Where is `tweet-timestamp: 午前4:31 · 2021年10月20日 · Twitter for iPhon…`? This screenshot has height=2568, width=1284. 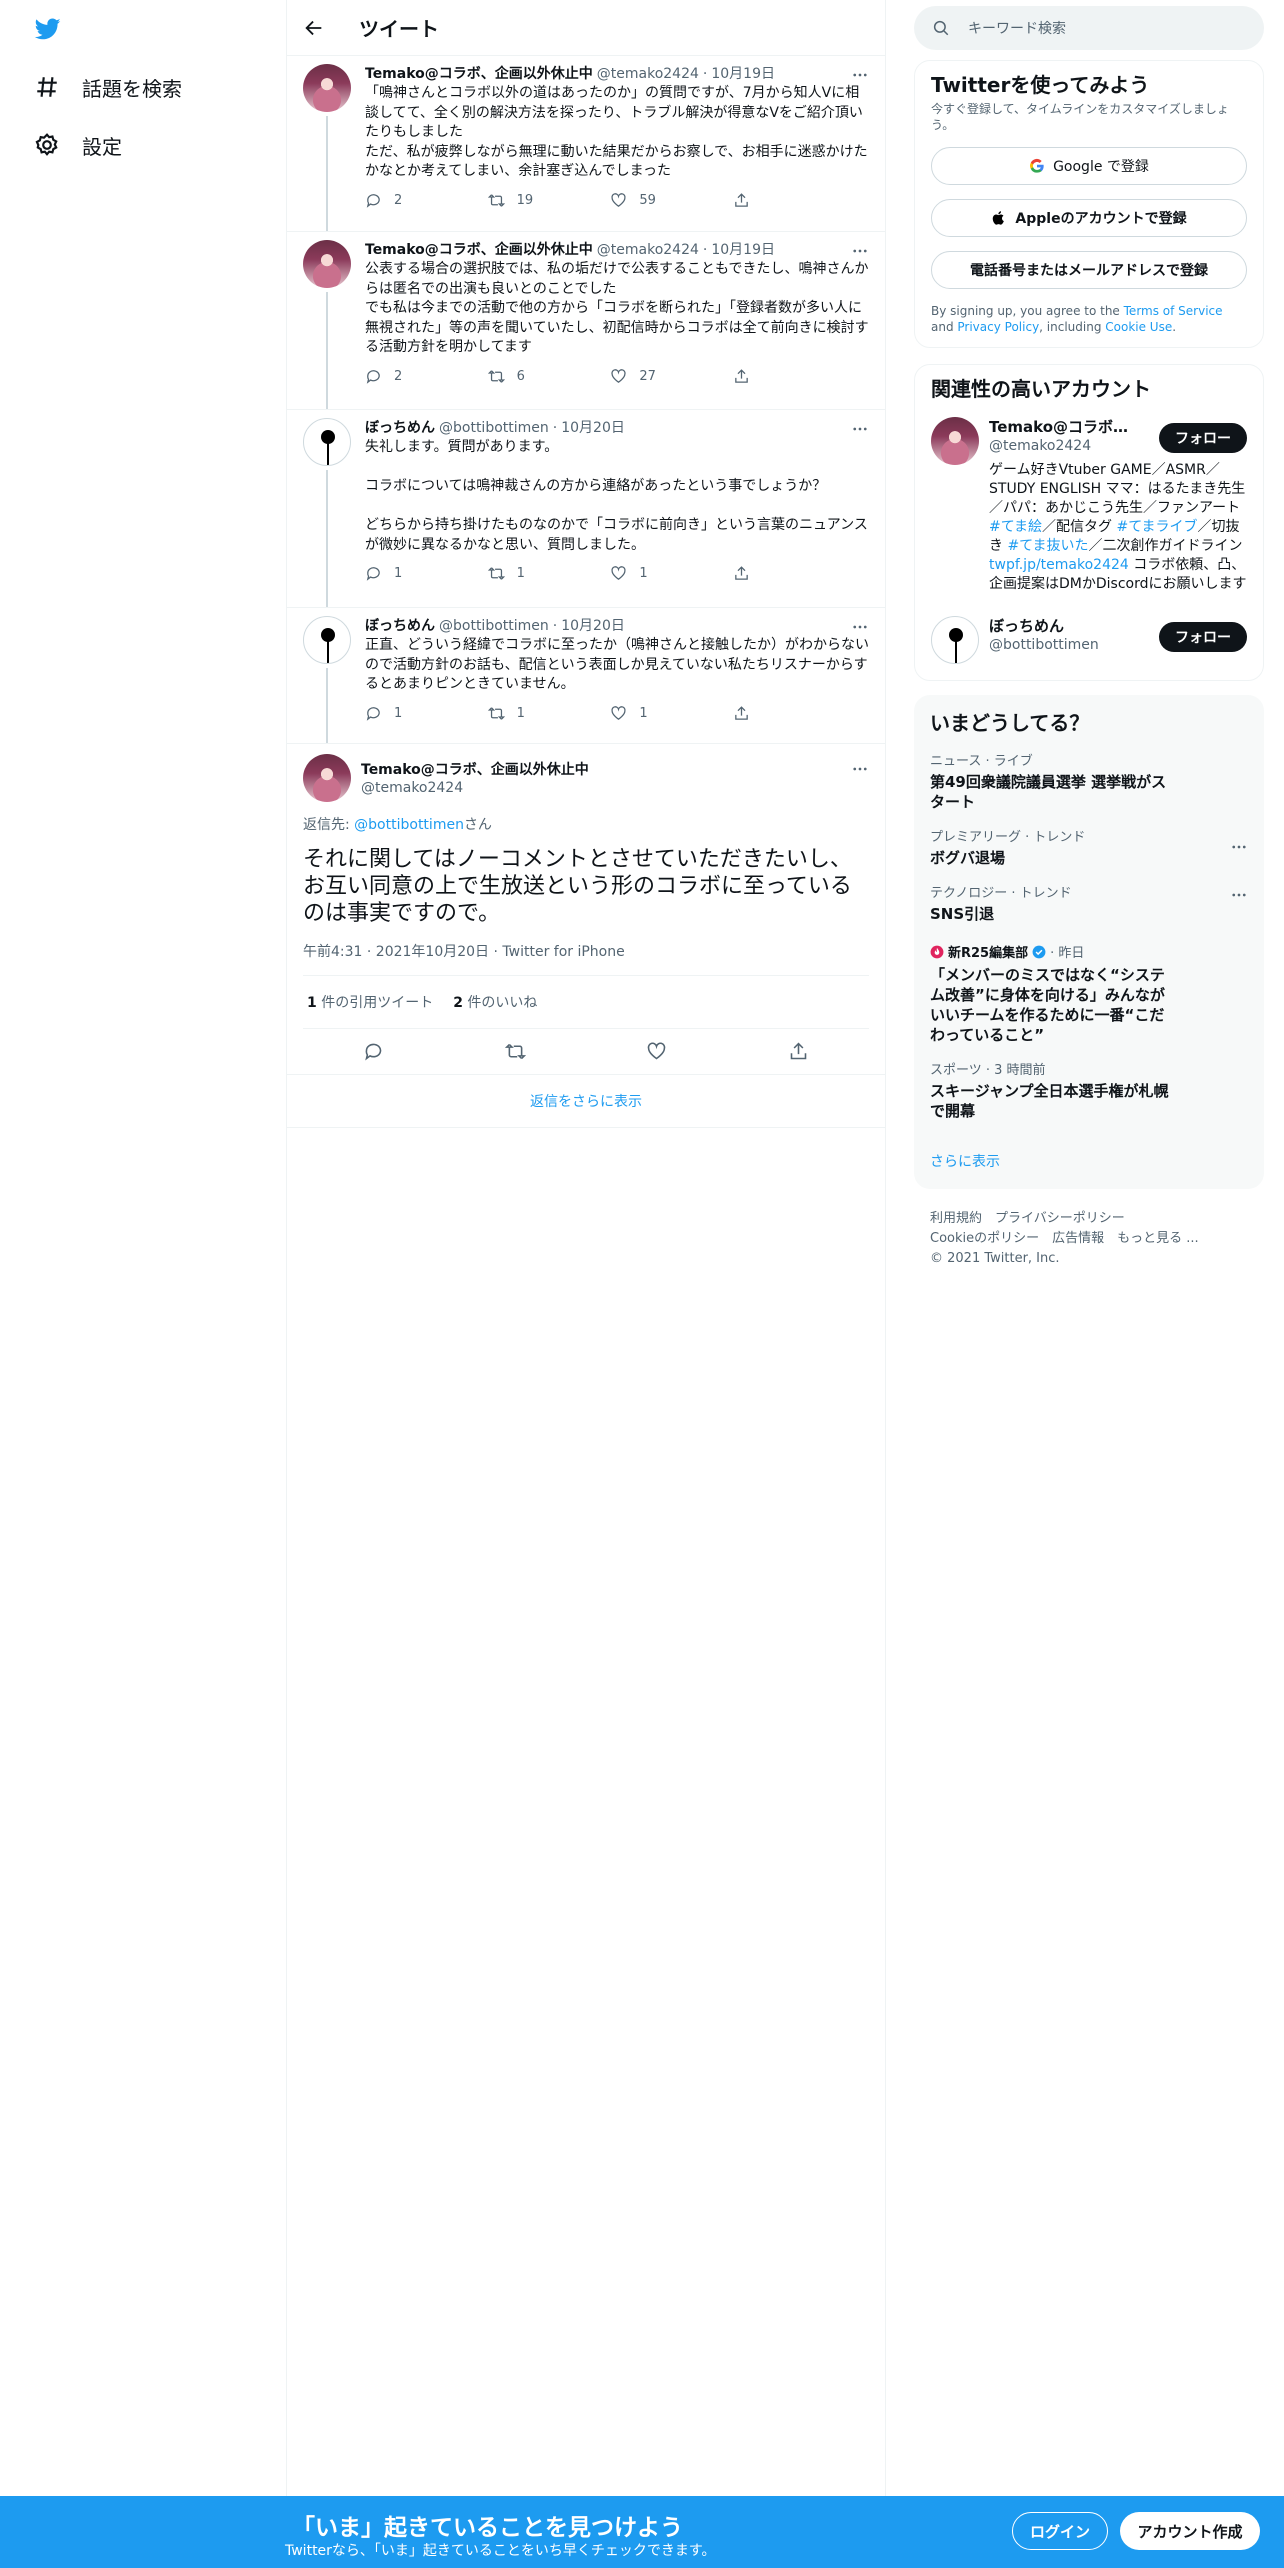 tweet-timestamp: 午前4:31 · 2021年10月20日 · Twitter for iPhon… is located at coordinates (586, 958).